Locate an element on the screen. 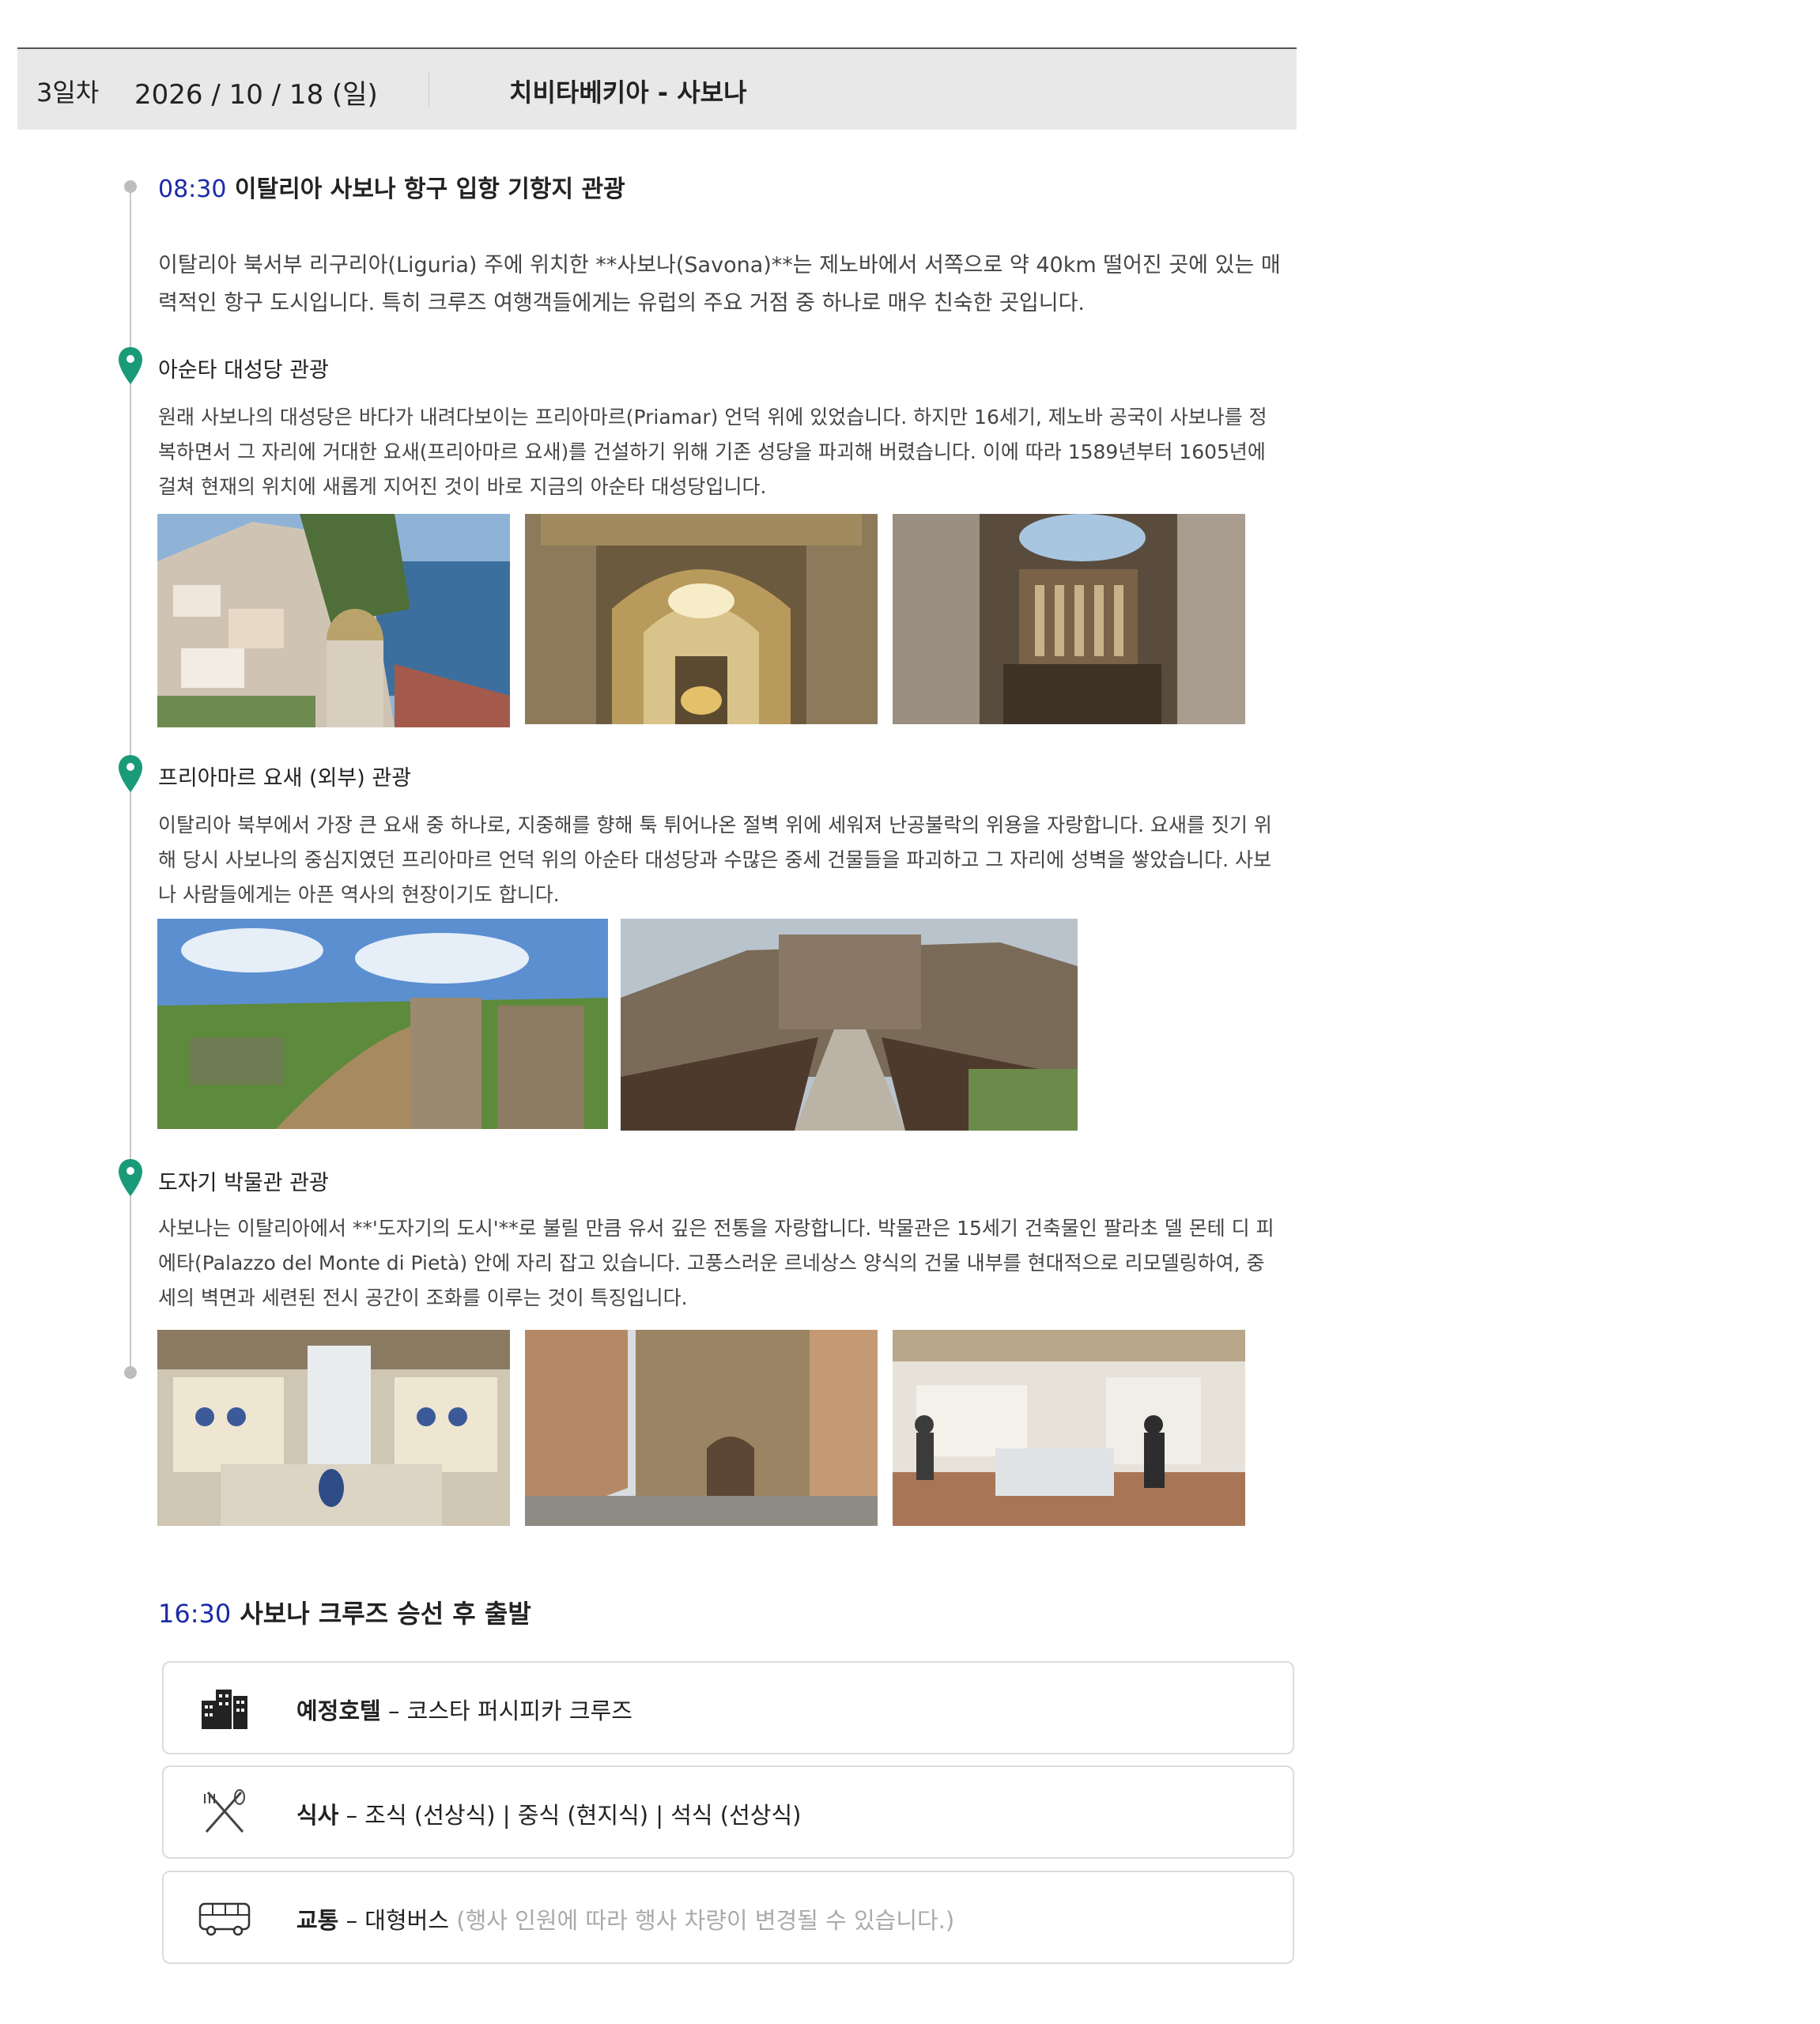 The height and width of the screenshot is (2024, 1820). arrival-title-text: 이탈리아 사보나 항구 입항 기항지 관광 is located at coordinates (429, 189).